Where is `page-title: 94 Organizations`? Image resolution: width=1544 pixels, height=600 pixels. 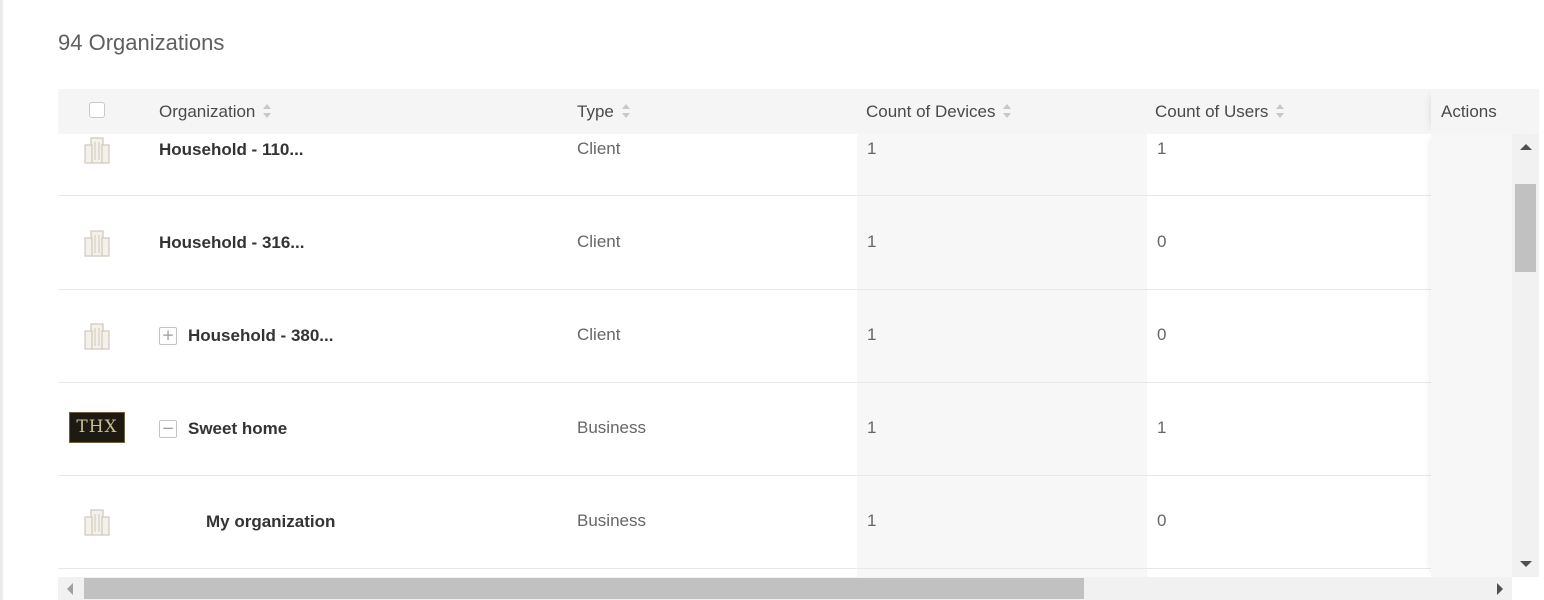 page-title: 94 Organizations is located at coordinates (141, 42).